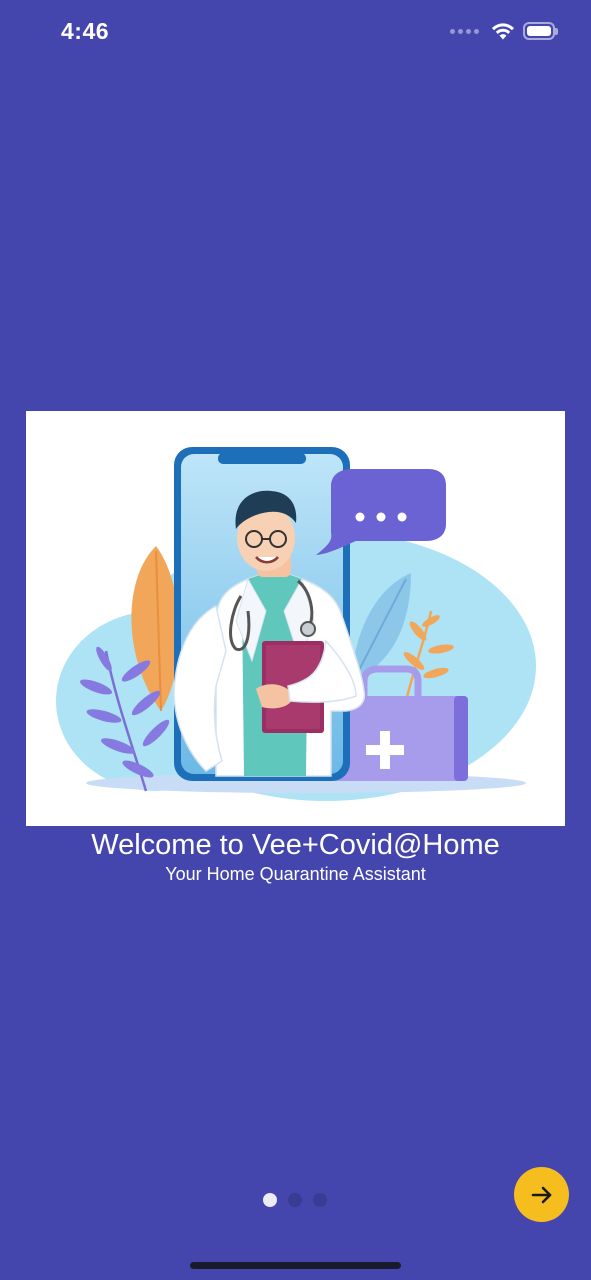 The height and width of the screenshot is (1280, 591). I want to click on signal-dots-icon, so click(464, 31).